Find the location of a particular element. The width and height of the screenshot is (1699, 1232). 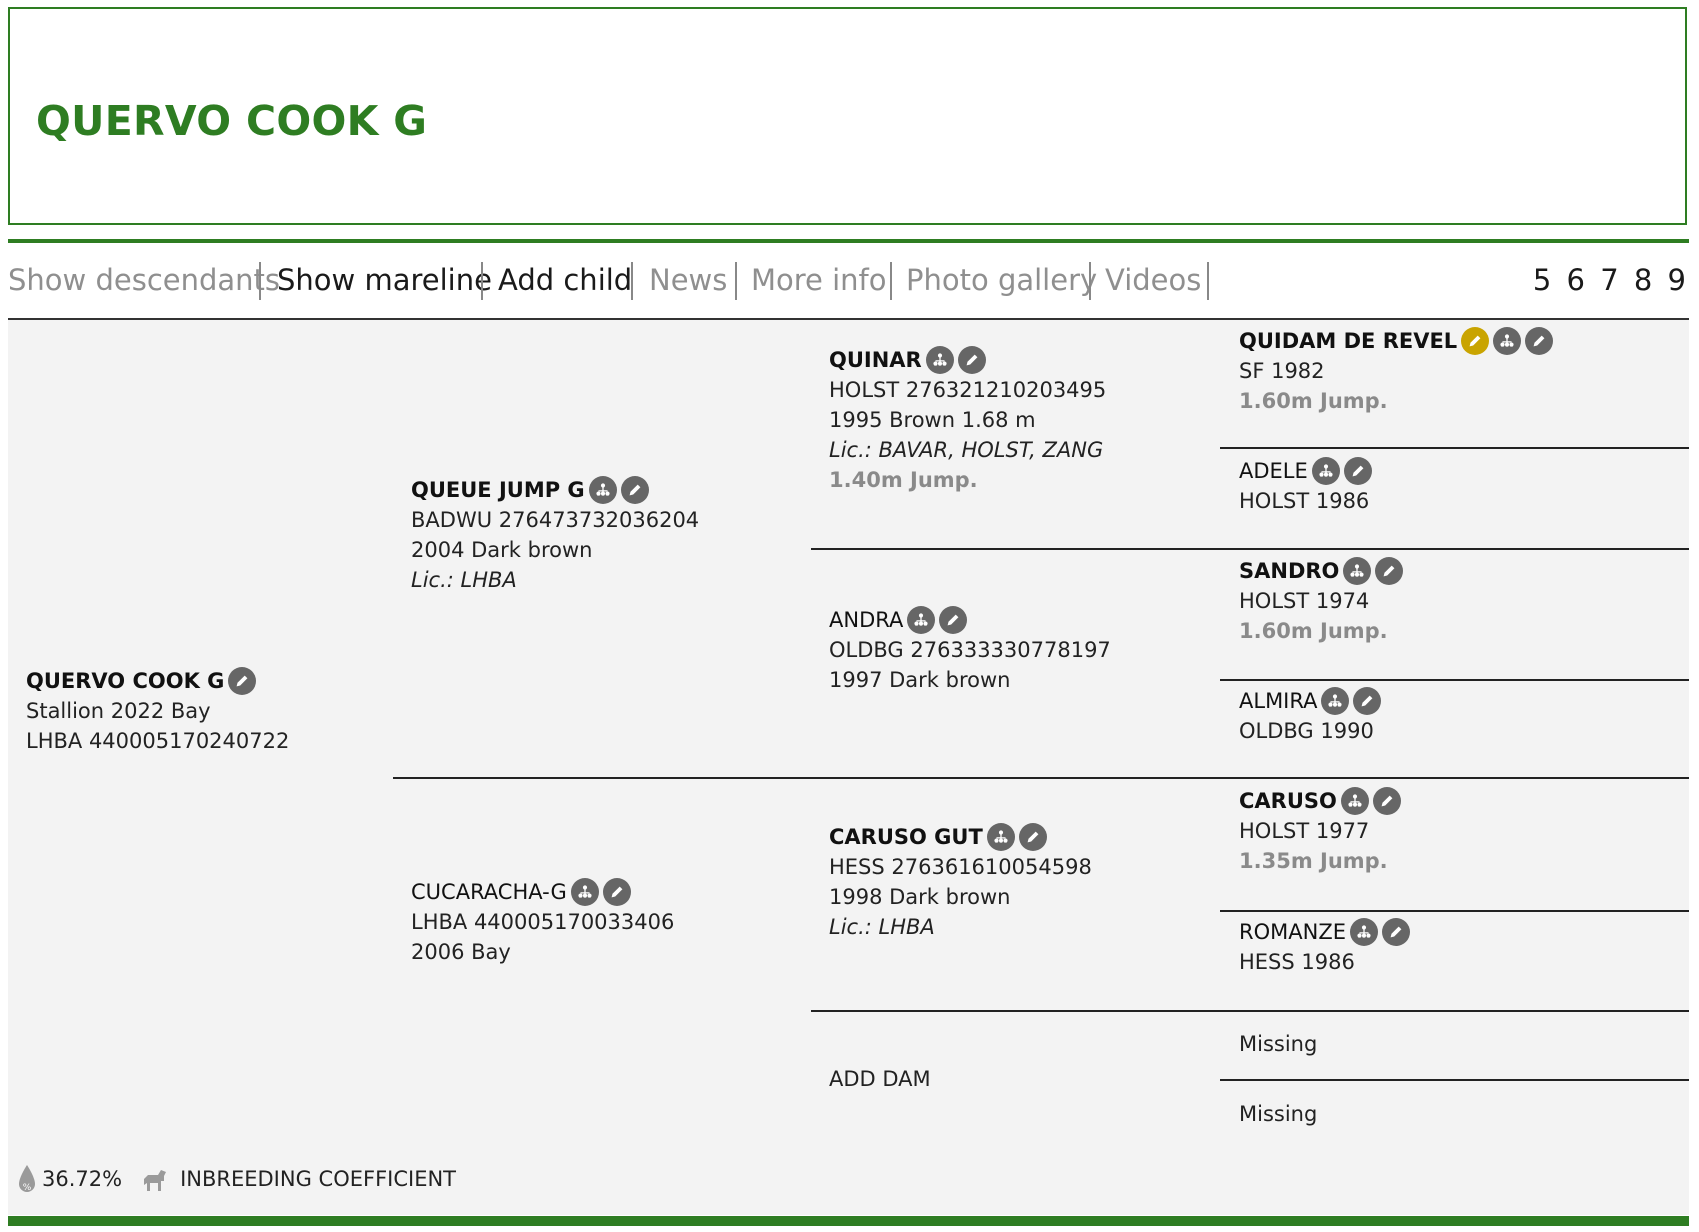

footer-divider is located at coordinates (848, 1221).